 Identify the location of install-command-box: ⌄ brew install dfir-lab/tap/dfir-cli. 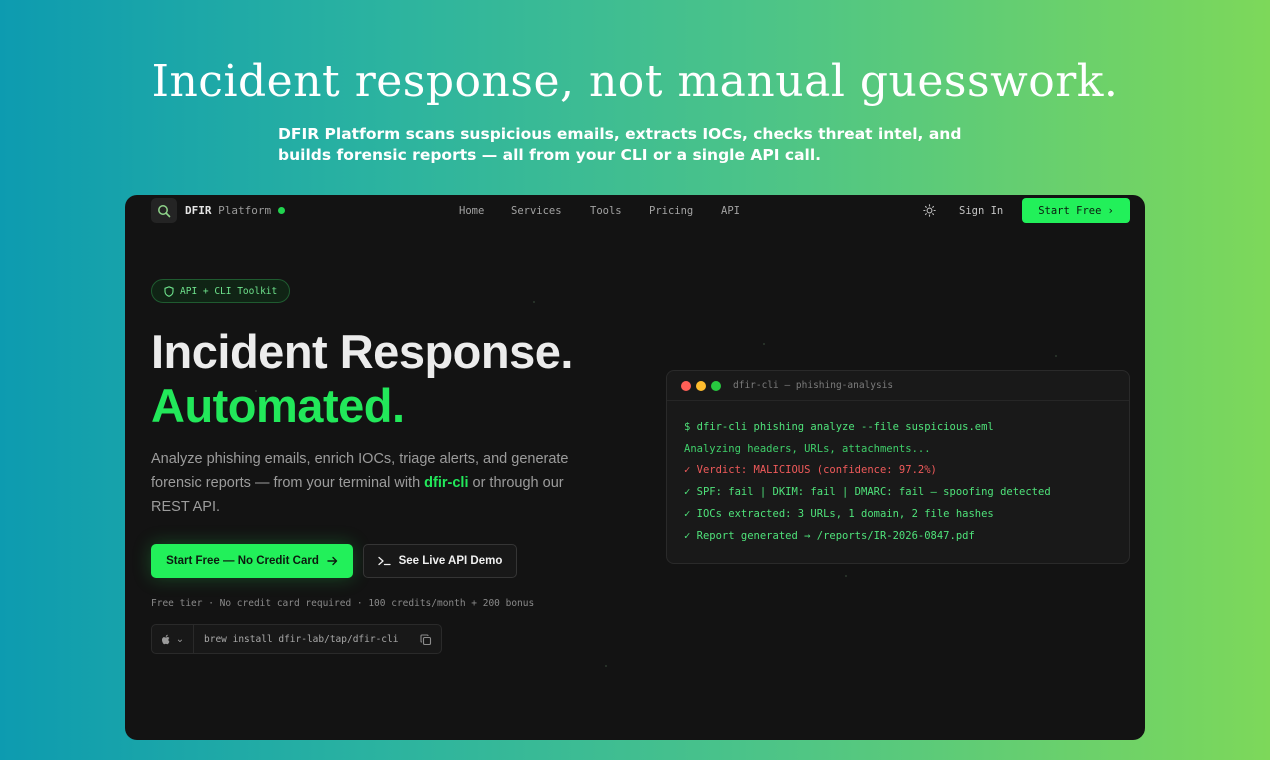
(296, 639).